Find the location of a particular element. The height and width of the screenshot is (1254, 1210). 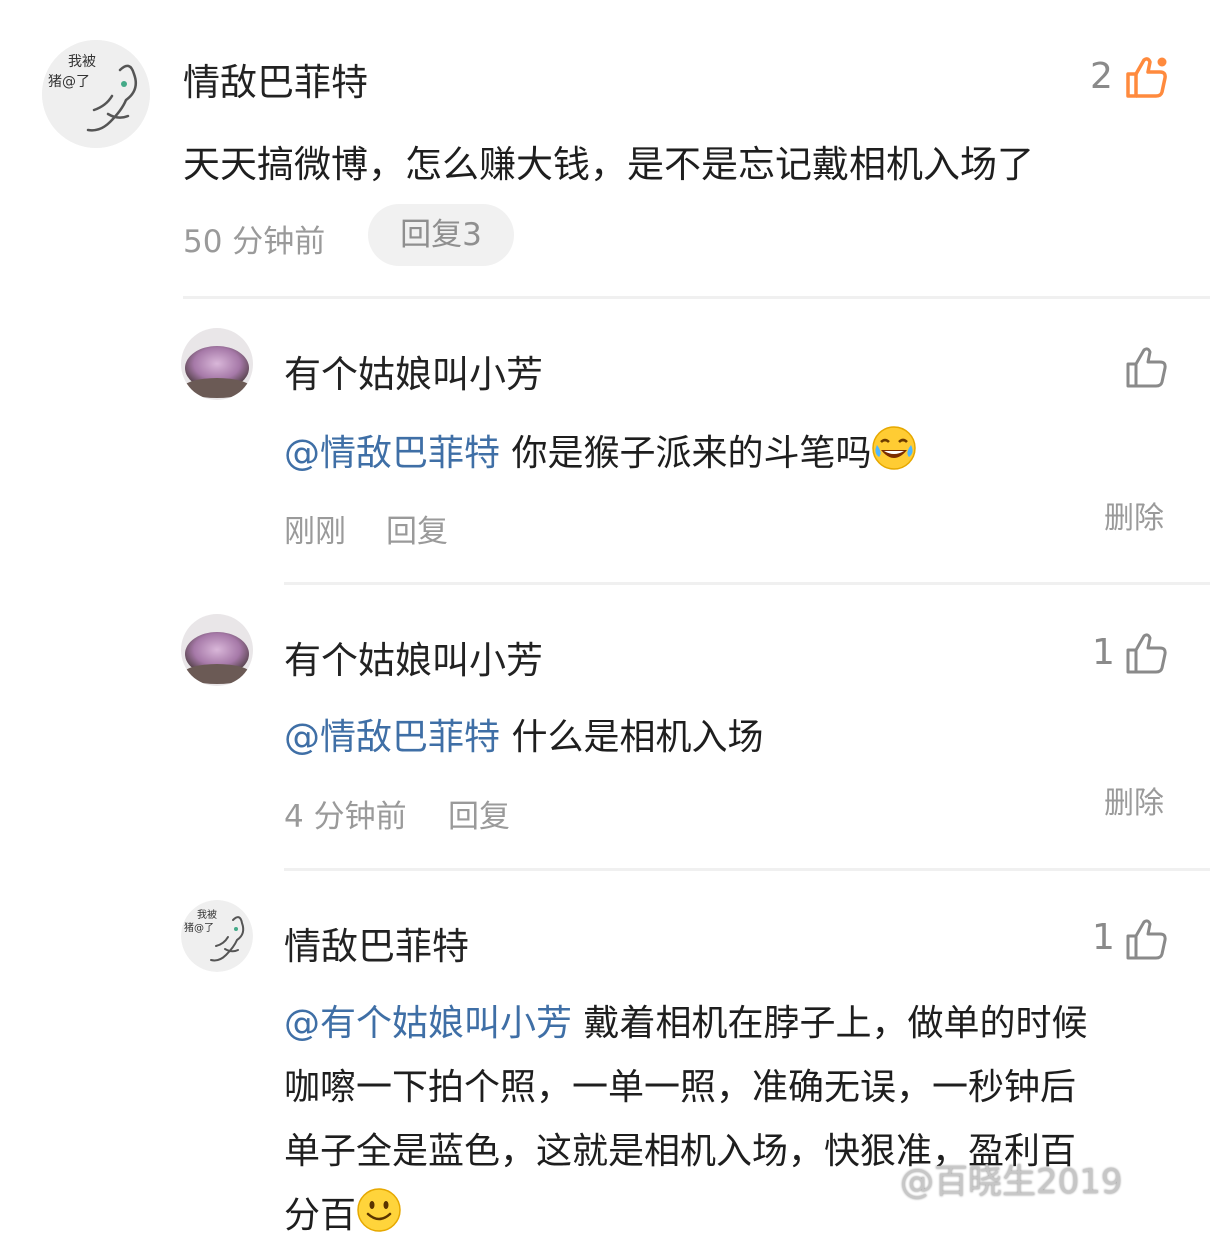

comment-time: 50 分钟前 is located at coordinates (254, 242).